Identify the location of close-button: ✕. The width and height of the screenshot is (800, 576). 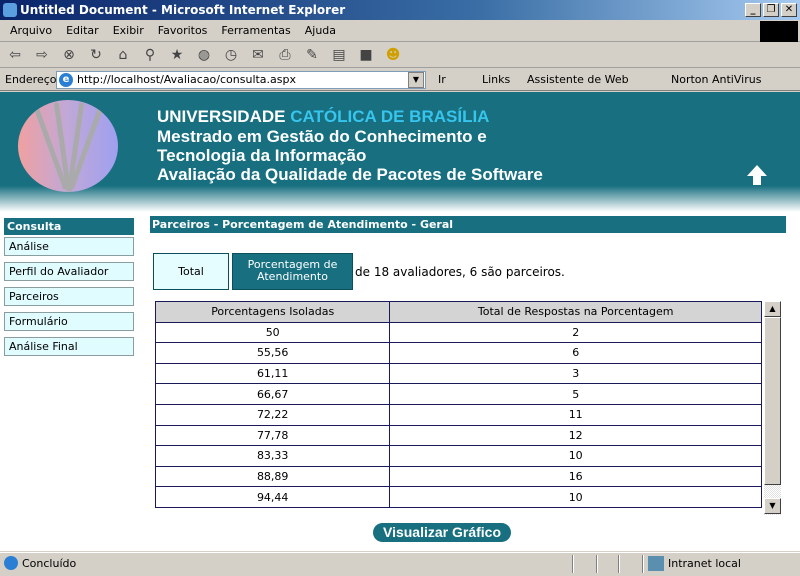
(789, 10).